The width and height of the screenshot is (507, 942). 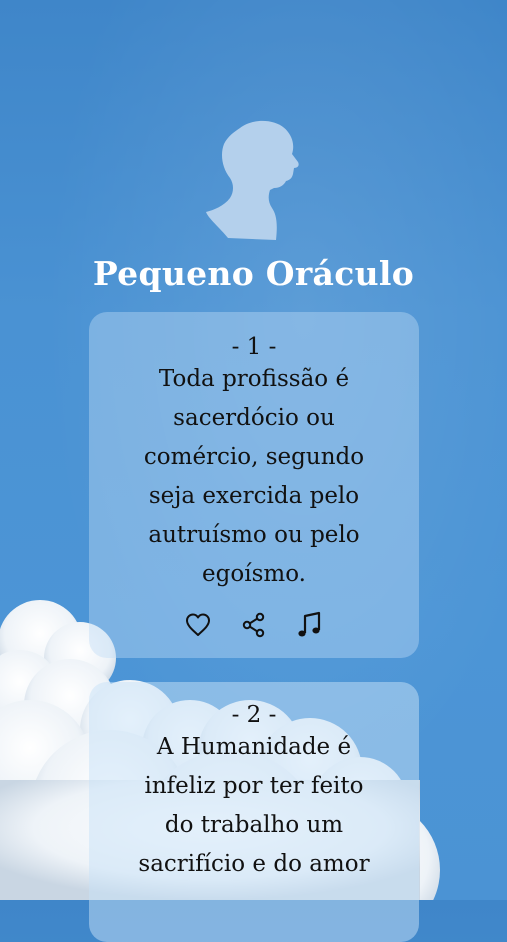 I want to click on quote-line: seja exercida pelo, so click(x=254, y=496).